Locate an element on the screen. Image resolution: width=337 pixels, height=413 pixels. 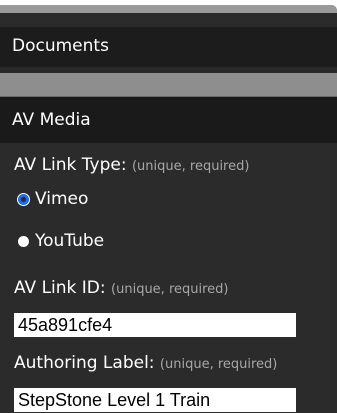
av-link-id-label: AV Link ID: (unique, required) is located at coordinates (121, 288).